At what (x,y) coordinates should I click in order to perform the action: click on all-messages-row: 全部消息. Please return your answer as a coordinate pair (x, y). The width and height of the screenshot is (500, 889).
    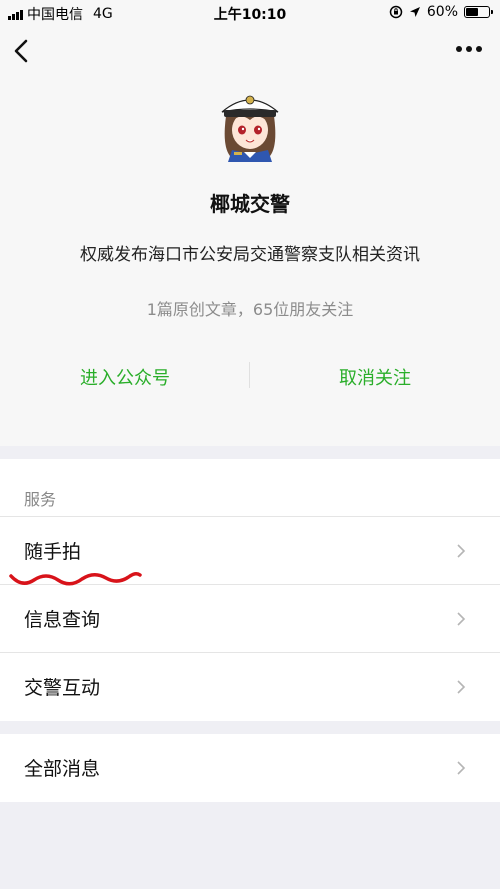
    Looking at the image, I should click on (250, 768).